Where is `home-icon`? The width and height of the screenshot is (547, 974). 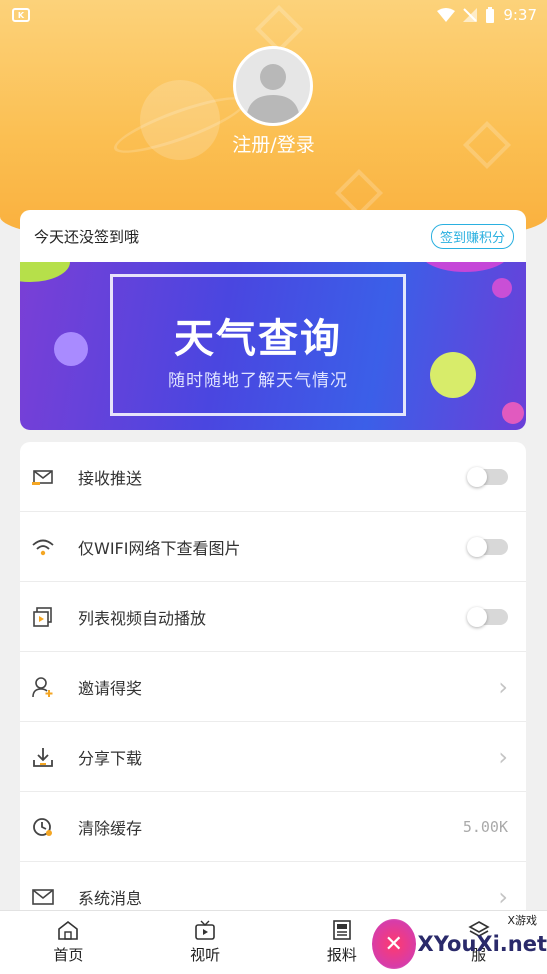
home-icon is located at coordinates (68, 930).